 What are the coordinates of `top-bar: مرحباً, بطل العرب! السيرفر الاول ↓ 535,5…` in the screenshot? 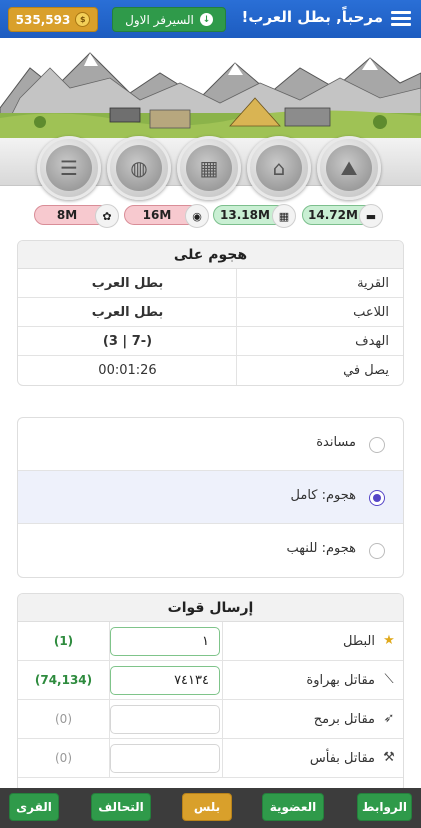 It's located at (210, 19).